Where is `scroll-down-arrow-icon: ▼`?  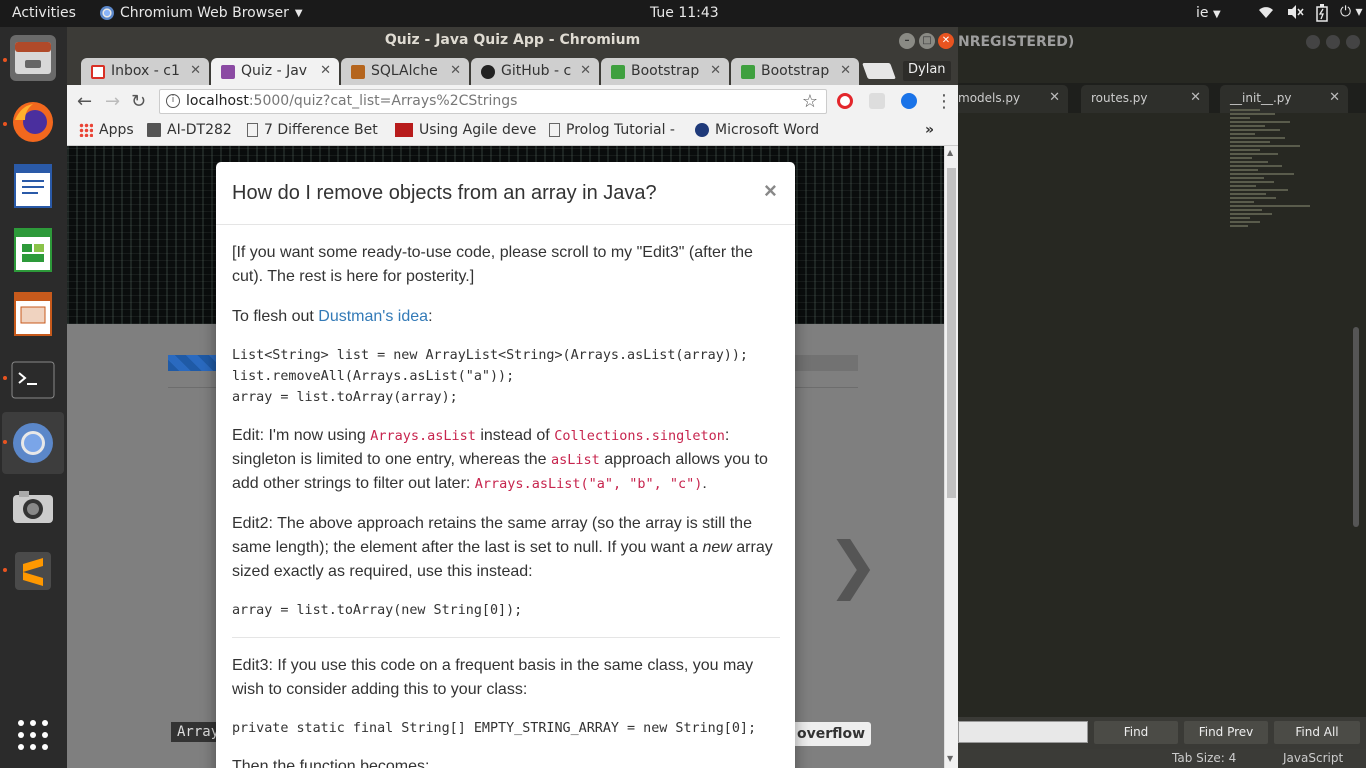
scroll-down-arrow-icon: ▼ is located at coordinates (950, 758).